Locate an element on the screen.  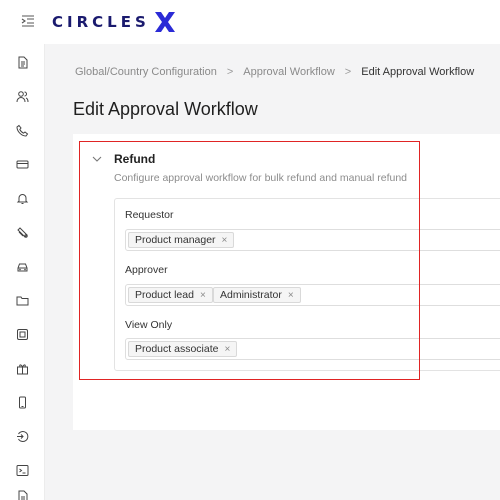
login-icon is located at coordinates (22, 436).